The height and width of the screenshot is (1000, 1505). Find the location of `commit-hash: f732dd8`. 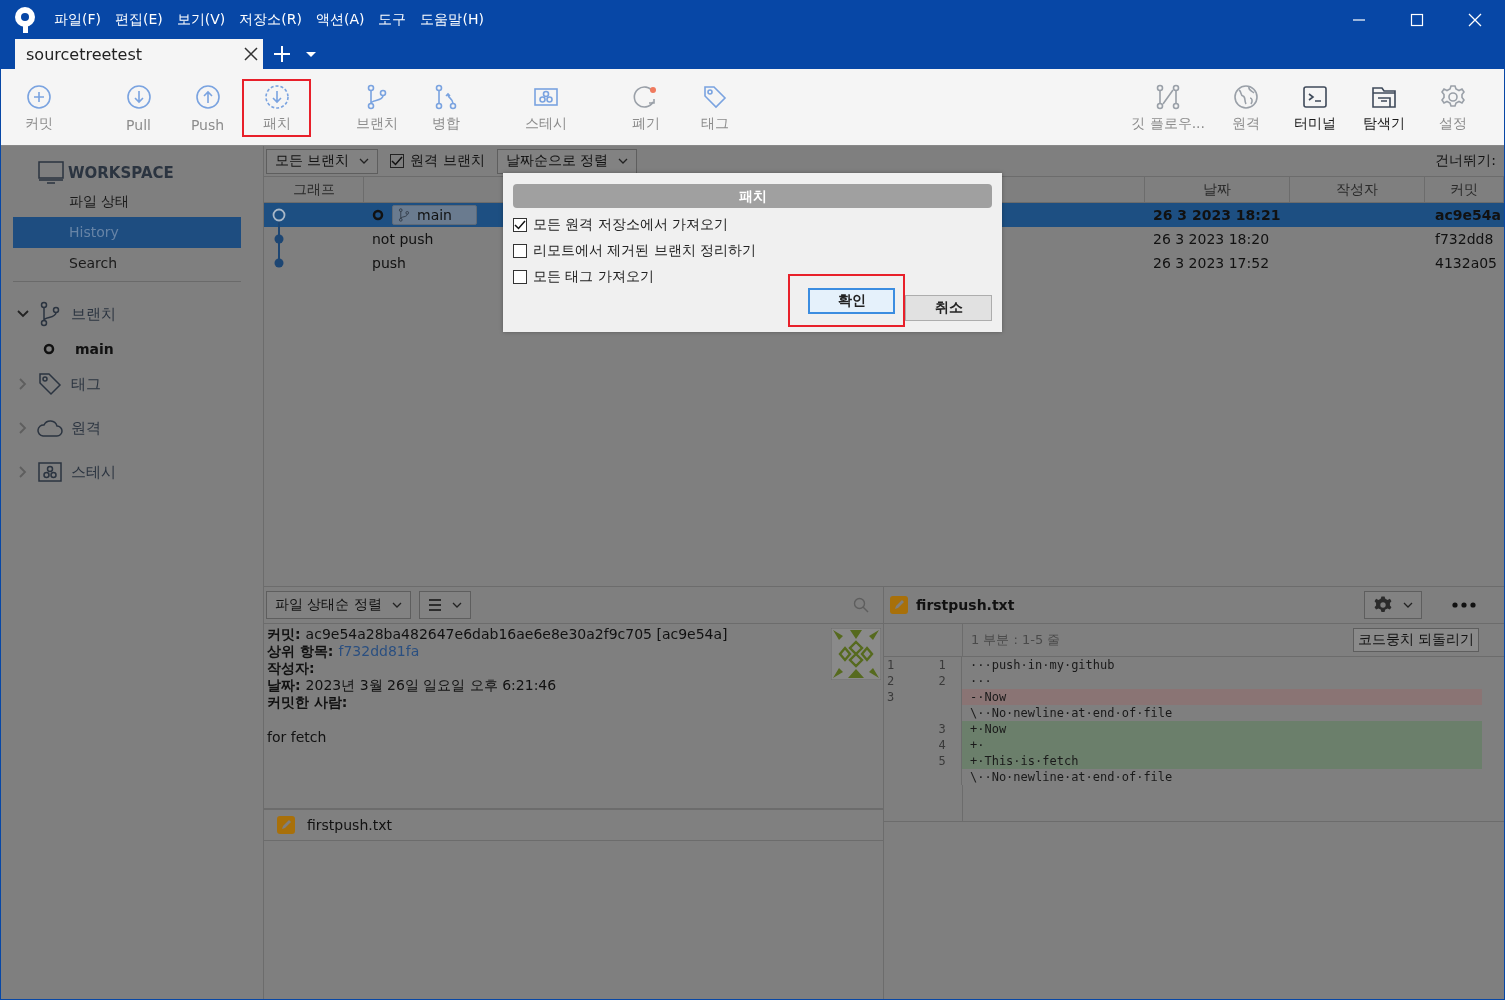

commit-hash: f732dd8 is located at coordinates (1464, 239).